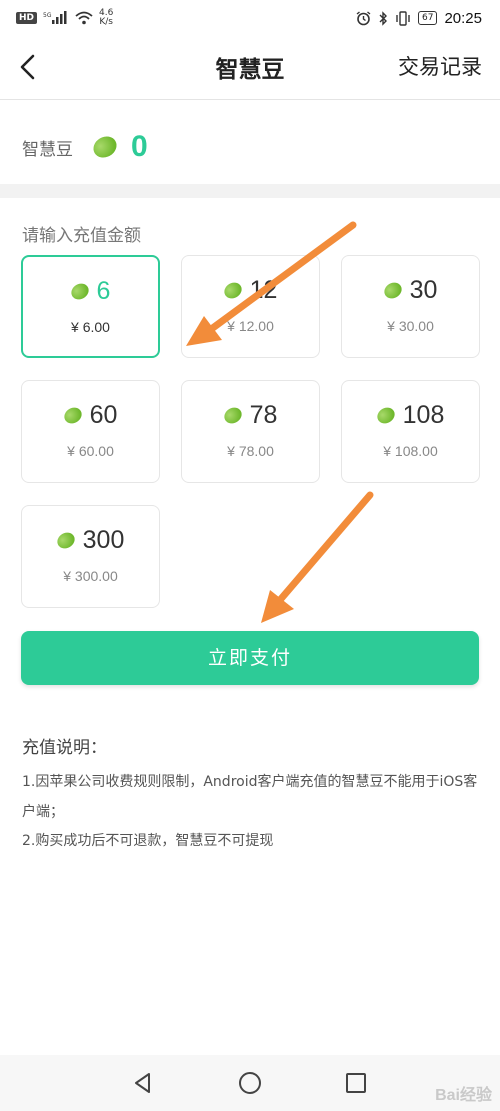  I want to click on net-speed: 4.6 K/s, so click(106, 18).